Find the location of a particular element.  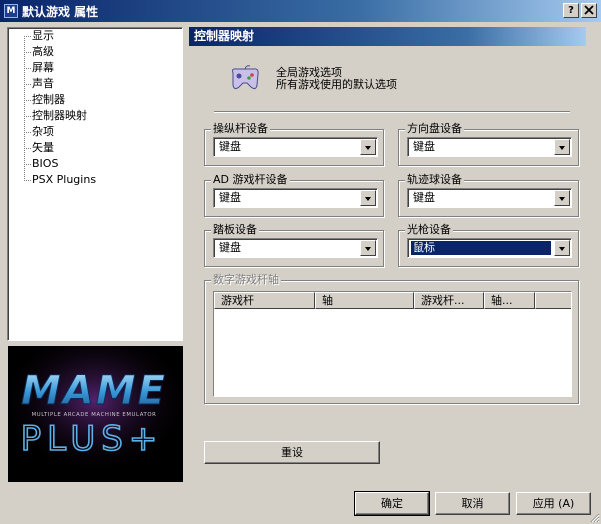

mame-icon: M is located at coordinates (11, 11).